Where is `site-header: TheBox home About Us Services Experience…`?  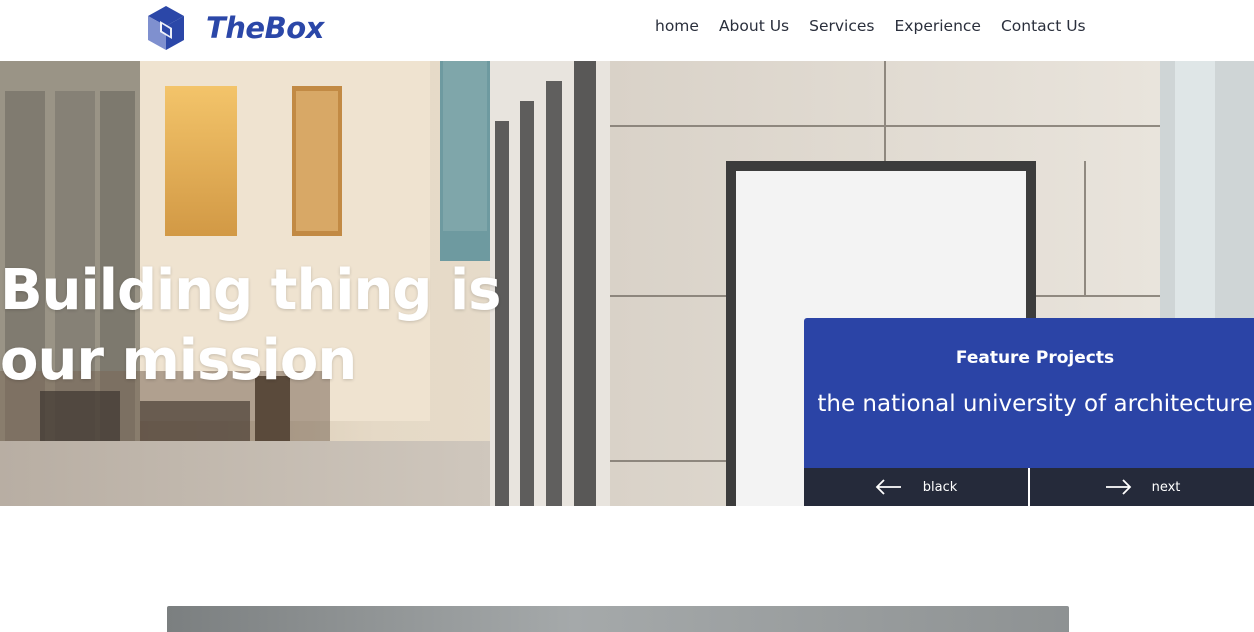 site-header: TheBox home About Us Services Experience… is located at coordinates (627, 30).